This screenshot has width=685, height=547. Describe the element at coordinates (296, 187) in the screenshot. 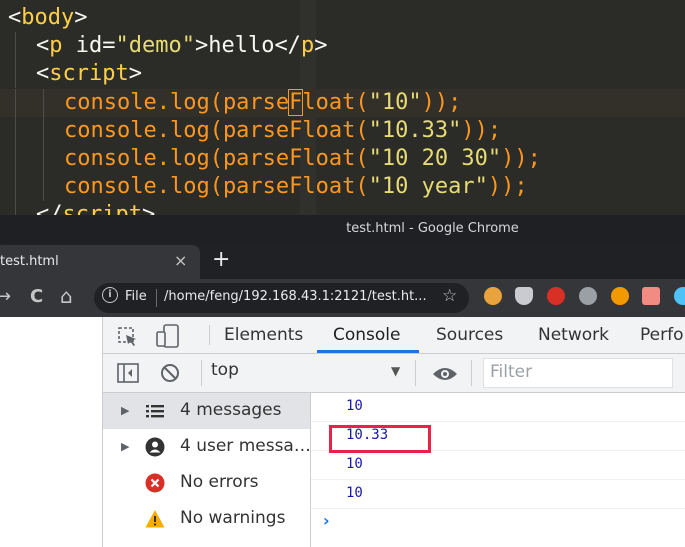

I see `code-line: console.log(parseFloat("10 year"));` at that location.